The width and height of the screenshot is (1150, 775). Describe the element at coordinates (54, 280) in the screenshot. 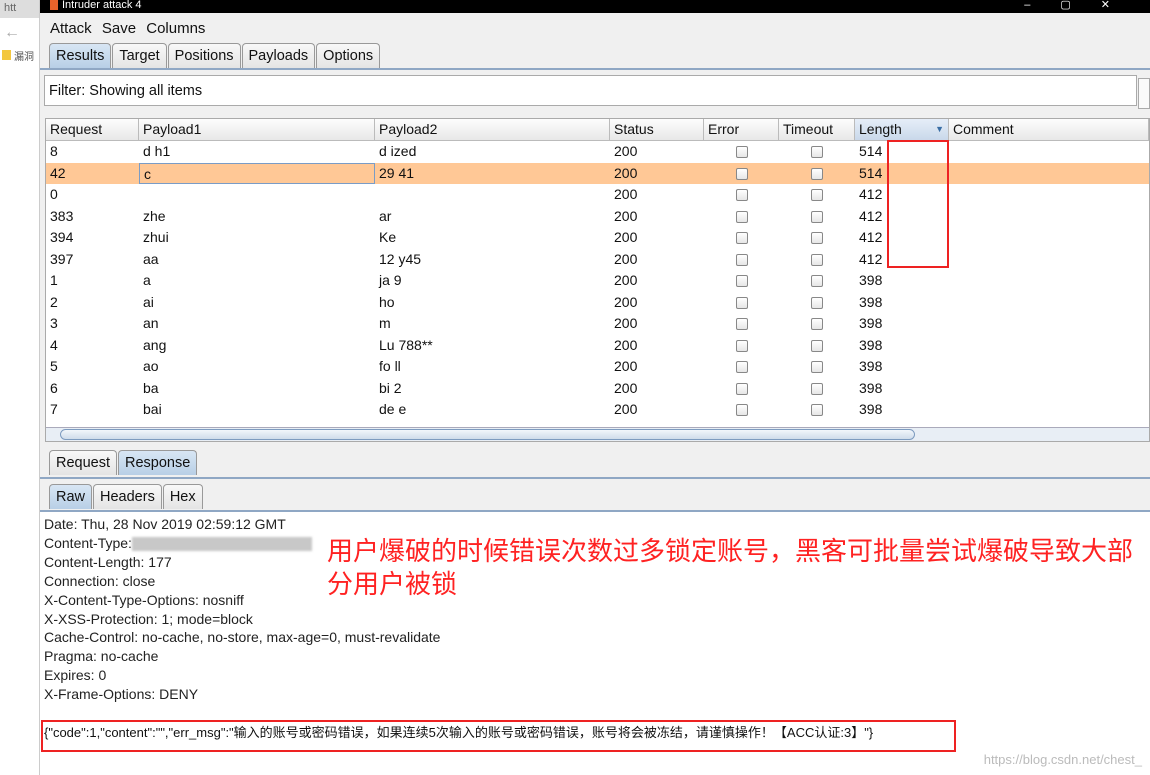

I see `cell-request: 1` at that location.